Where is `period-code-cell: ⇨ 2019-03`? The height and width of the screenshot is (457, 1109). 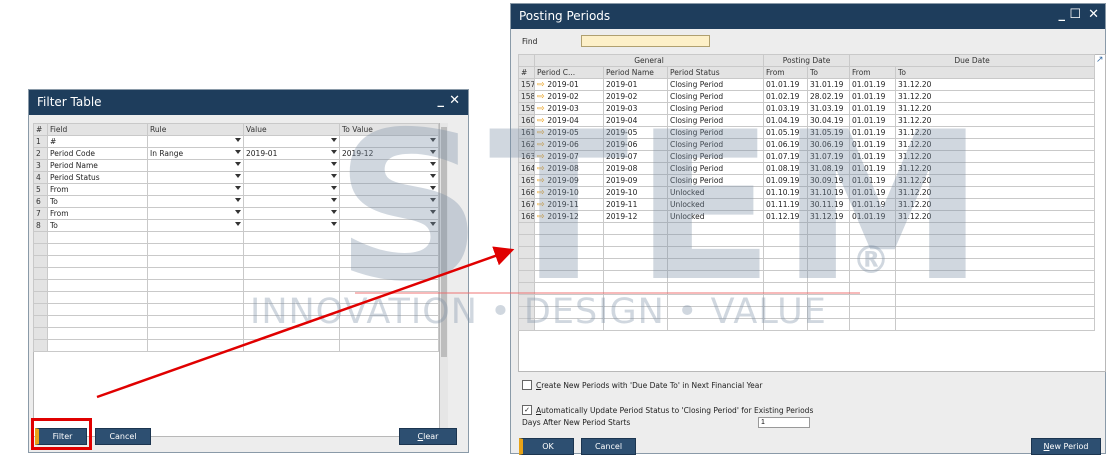
period-code-cell: ⇨ 2019-03 is located at coordinates (569, 108).